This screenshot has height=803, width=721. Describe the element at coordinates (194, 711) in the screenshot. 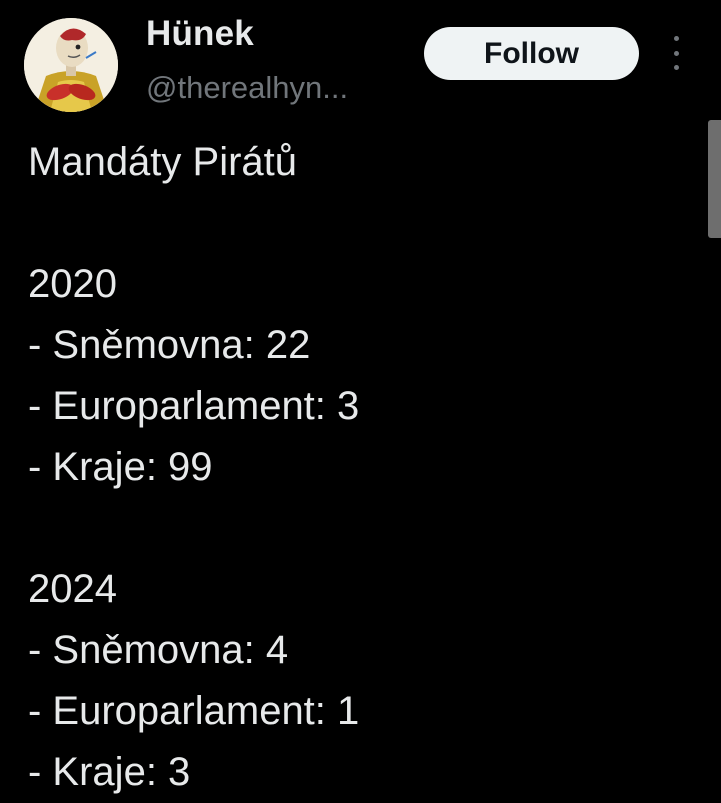

I see `section-item: - Europarlament: 1` at that location.